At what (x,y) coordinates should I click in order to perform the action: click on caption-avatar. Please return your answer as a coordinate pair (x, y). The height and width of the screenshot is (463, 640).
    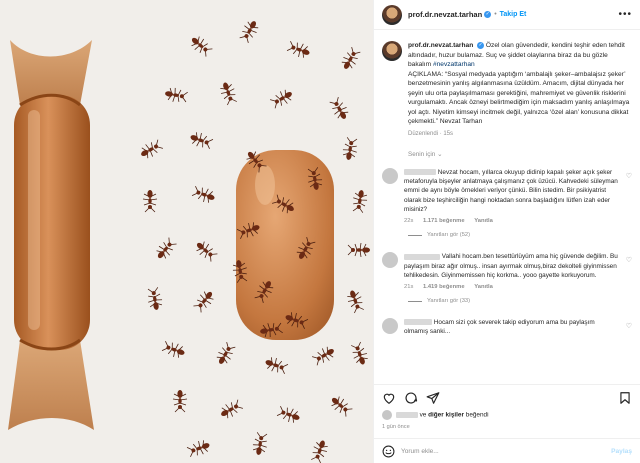
    Looking at the image, I should click on (392, 51).